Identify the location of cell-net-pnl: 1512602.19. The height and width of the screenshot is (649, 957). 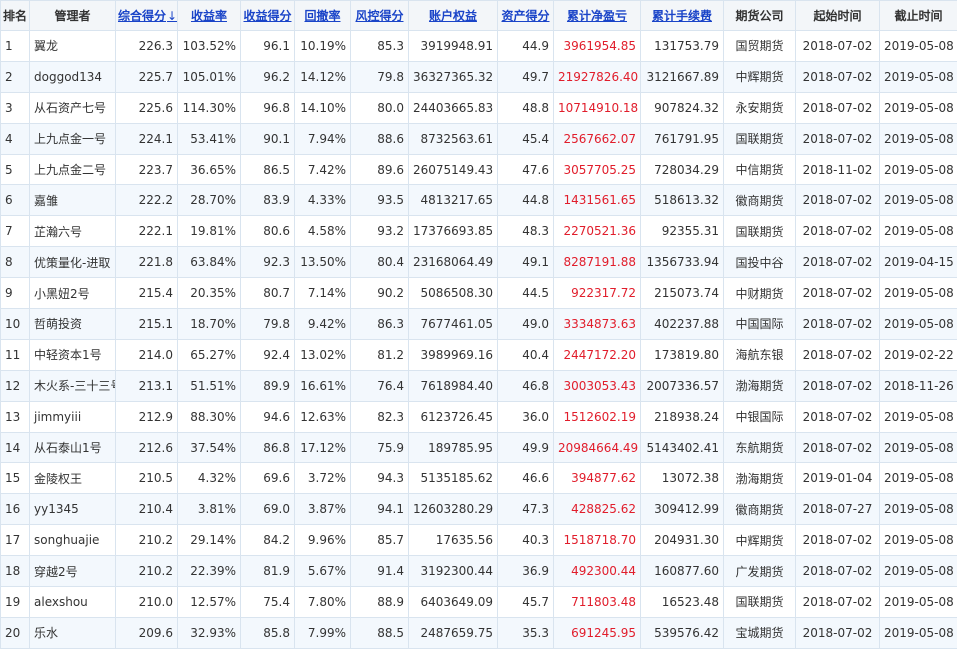
(597, 416).